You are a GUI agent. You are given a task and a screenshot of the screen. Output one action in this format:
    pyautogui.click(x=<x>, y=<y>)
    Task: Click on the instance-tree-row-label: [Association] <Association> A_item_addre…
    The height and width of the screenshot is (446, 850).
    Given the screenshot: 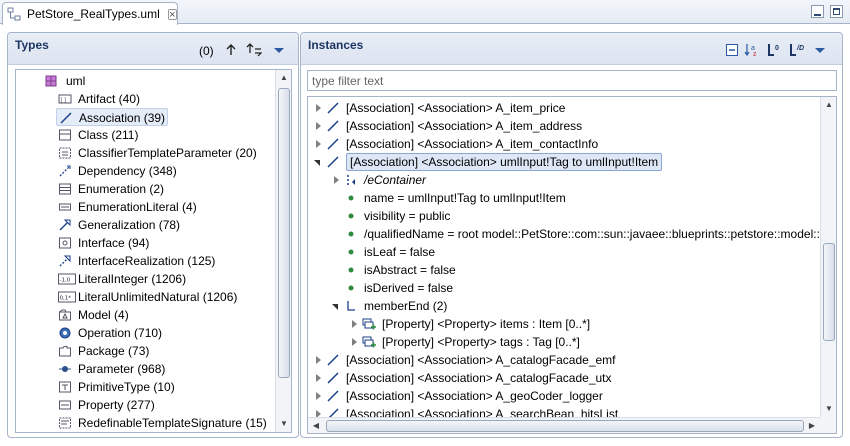 What is the action you would take?
    pyautogui.click(x=464, y=126)
    